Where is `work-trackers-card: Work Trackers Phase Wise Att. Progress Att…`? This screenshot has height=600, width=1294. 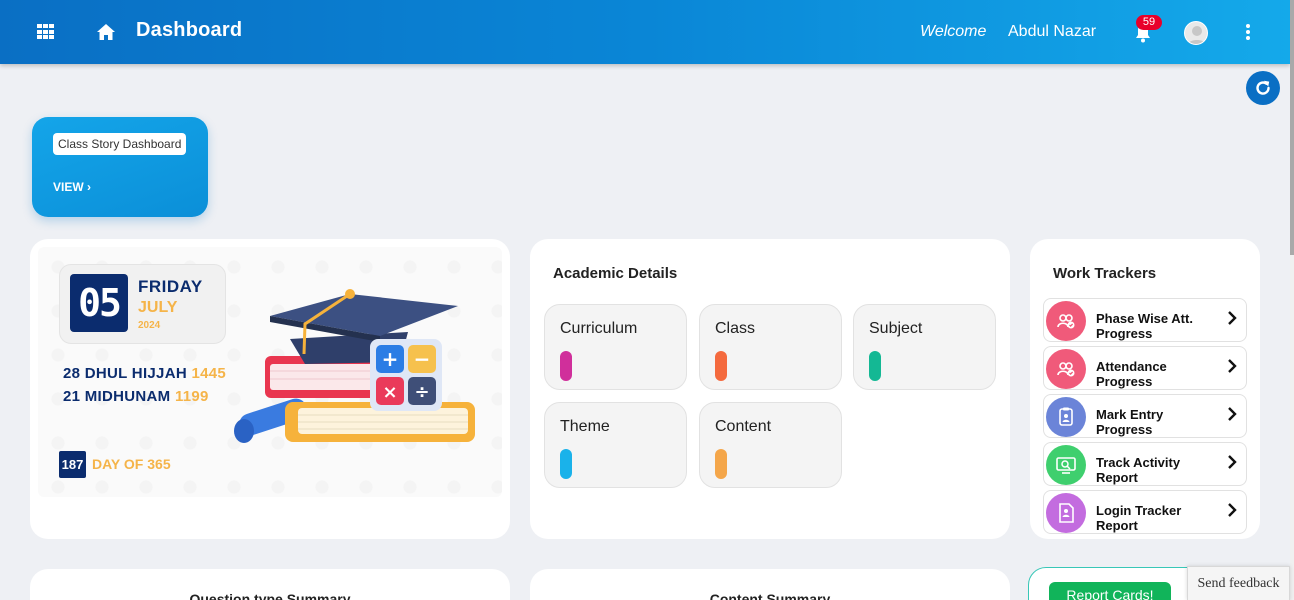 work-trackers-card: Work Trackers Phase Wise Att. Progress Att… is located at coordinates (1145, 389).